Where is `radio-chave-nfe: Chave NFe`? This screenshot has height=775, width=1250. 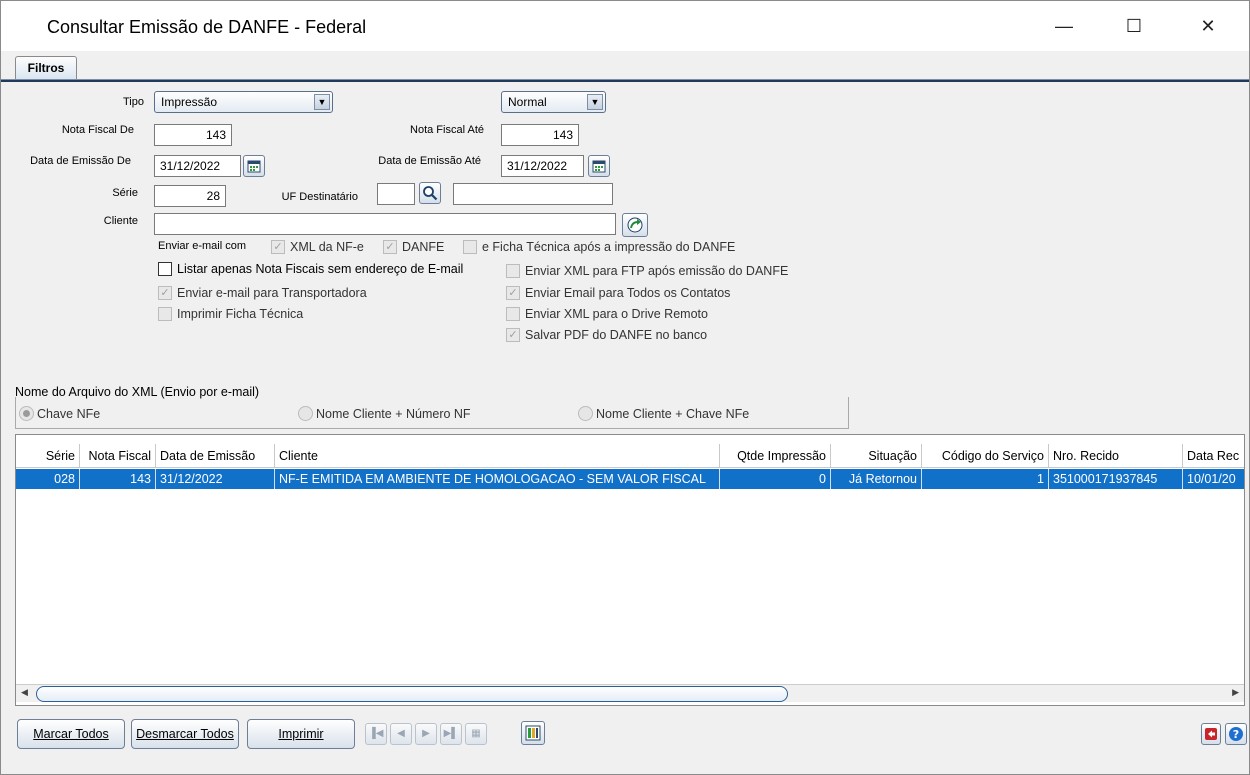
radio-chave-nfe: Chave NFe is located at coordinates (59, 413).